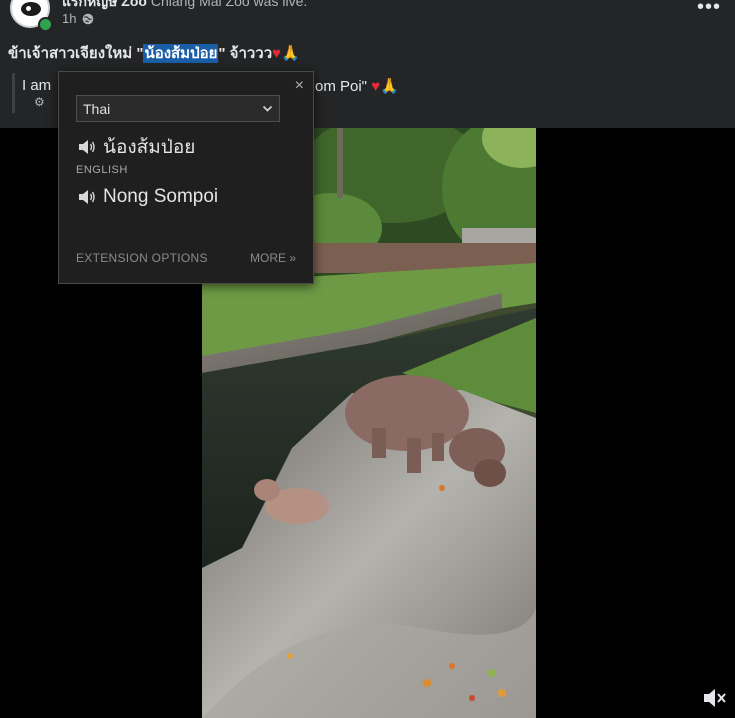  What do you see at coordinates (149, 147) in the screenshot?
I see `source-text: น้องส้มป่อย` at bounding box center [149, 147].